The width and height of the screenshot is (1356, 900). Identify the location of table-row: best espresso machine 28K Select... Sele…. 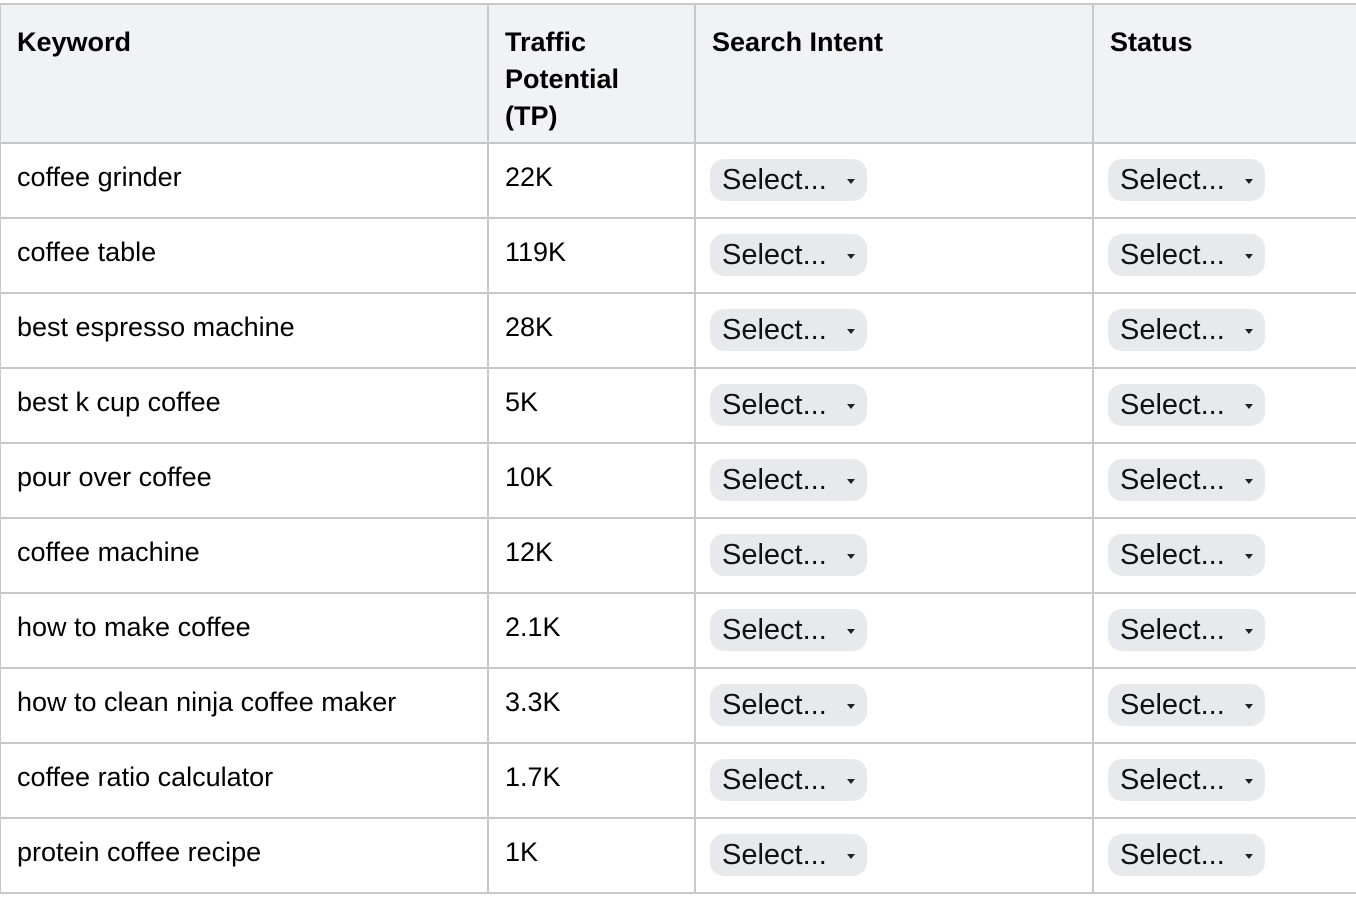
(678, 330).